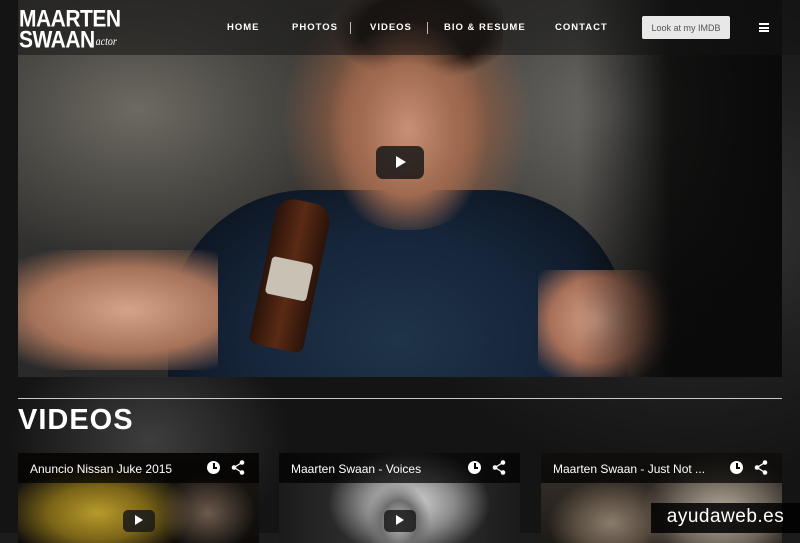 The image size is (800, 543). Describe the element at coordinates (399, 498) in the screenshot. I see `video-card: Maarten Swaan - Voices` at that location.